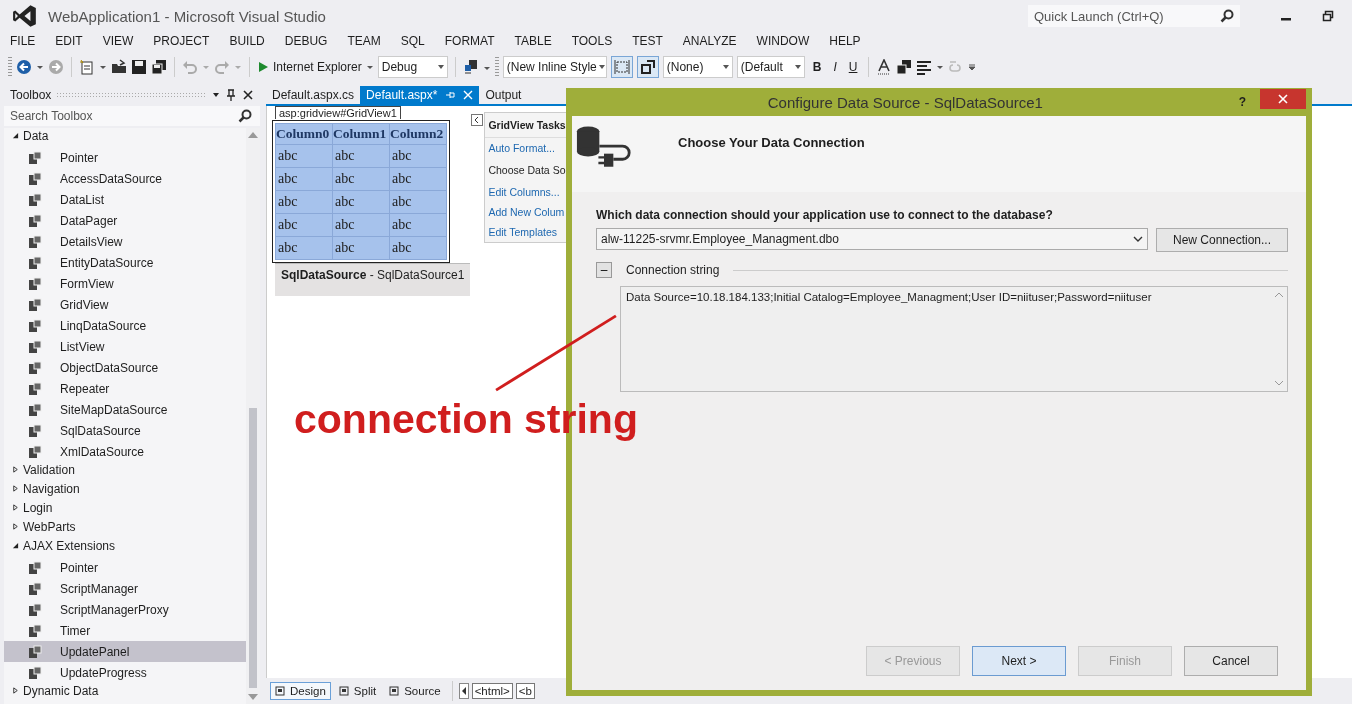  I want to click on scrollbar, so click(253, 416).